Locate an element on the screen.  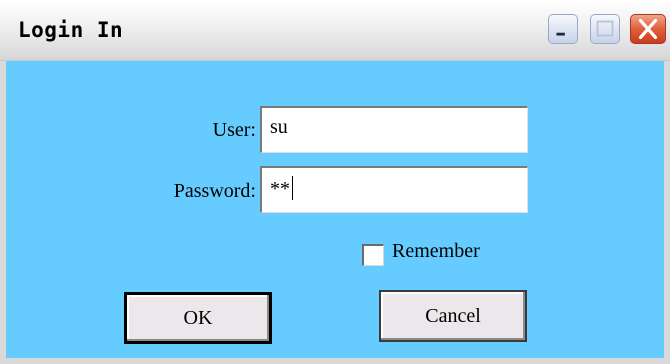
close-button is located at coordinates (648, 29).